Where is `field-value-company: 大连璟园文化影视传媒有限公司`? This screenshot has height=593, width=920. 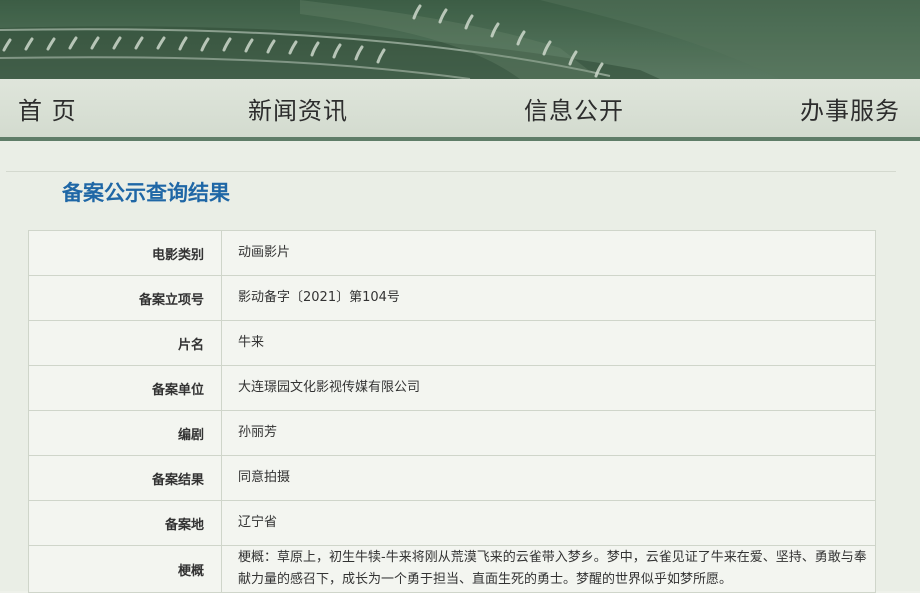
field-value-company: 大连璟园文化影视传媒有限公司 is located at coordinates (548, 388).